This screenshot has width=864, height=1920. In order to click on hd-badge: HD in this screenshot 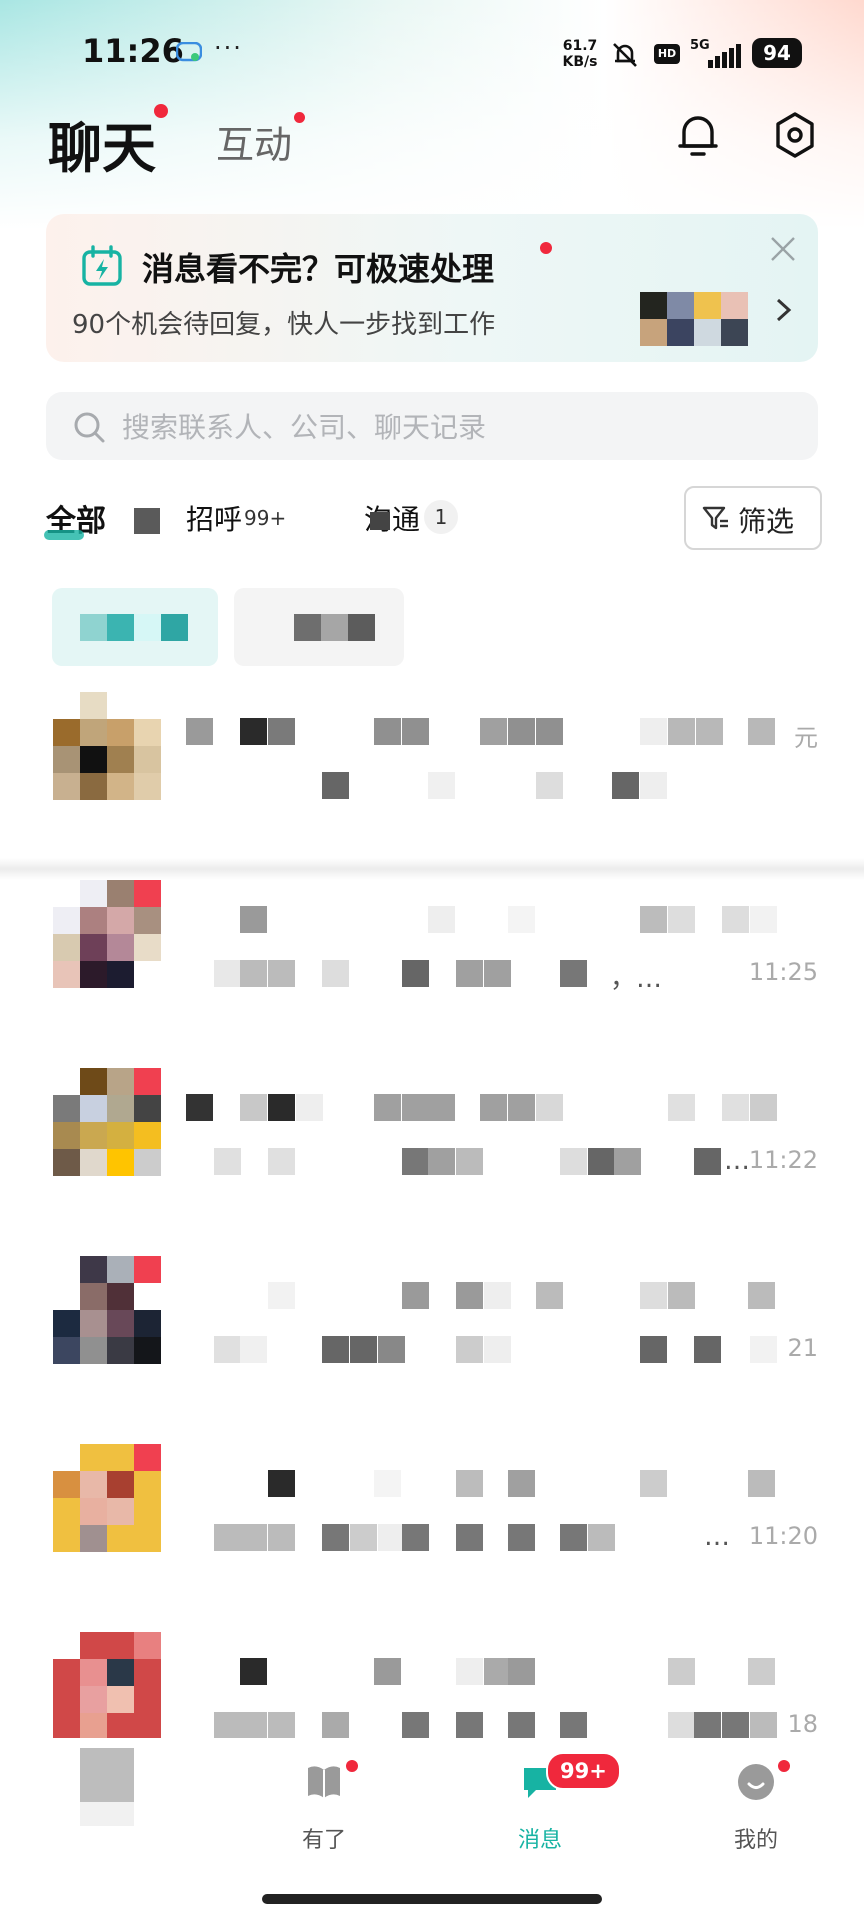, I will do `click(667, 54)`.